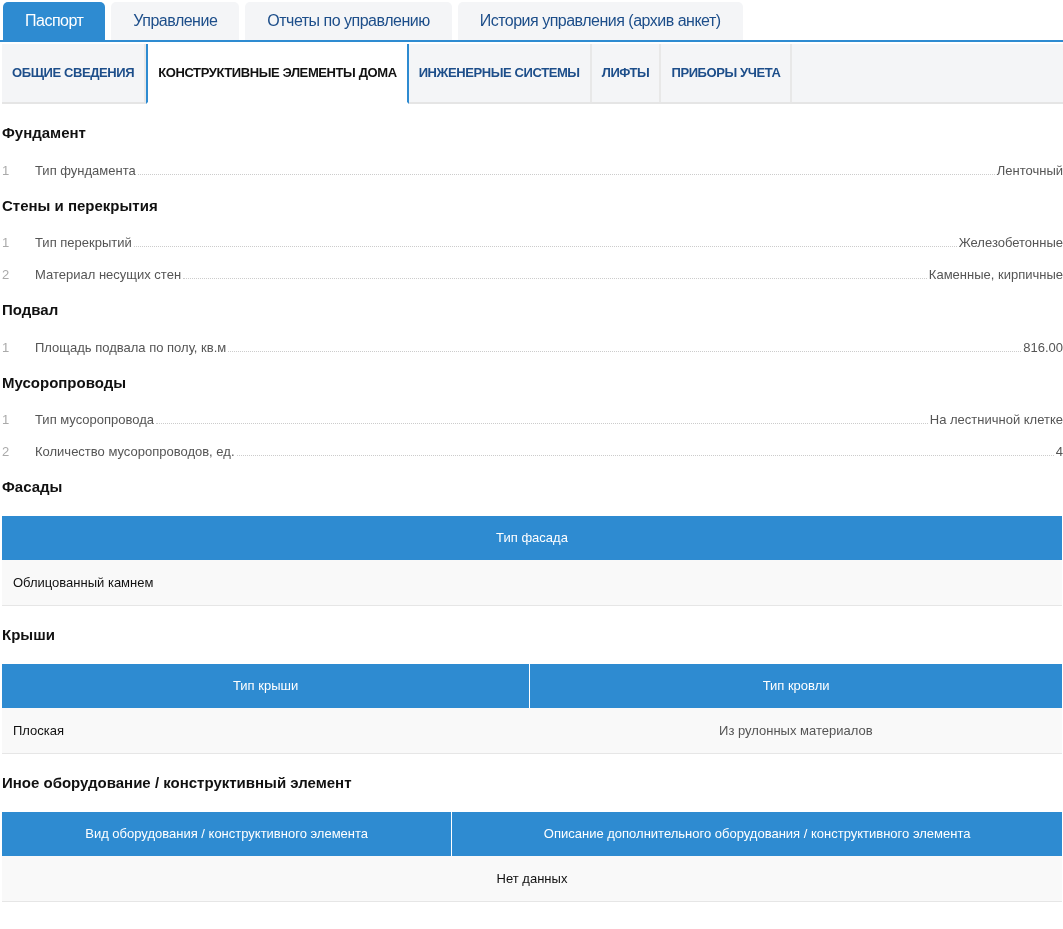 This screenshot has width=1063, height=929. I want to click on field-value: 4, so click(1059, 452).